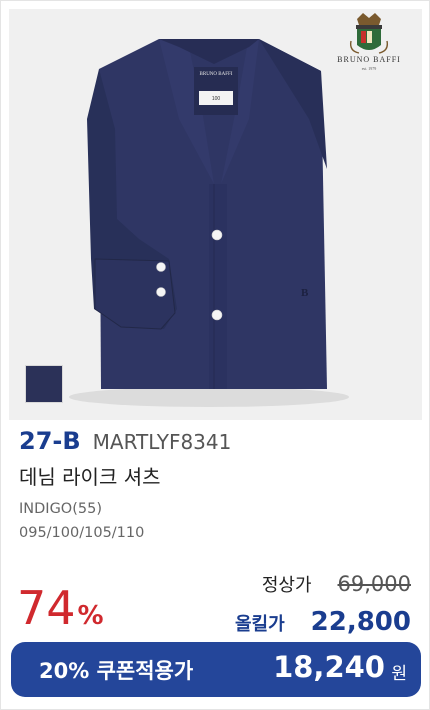 The width and height of the screenshot is (430, 710). I want to click on sale-price: 22,800, so click(360, 622).